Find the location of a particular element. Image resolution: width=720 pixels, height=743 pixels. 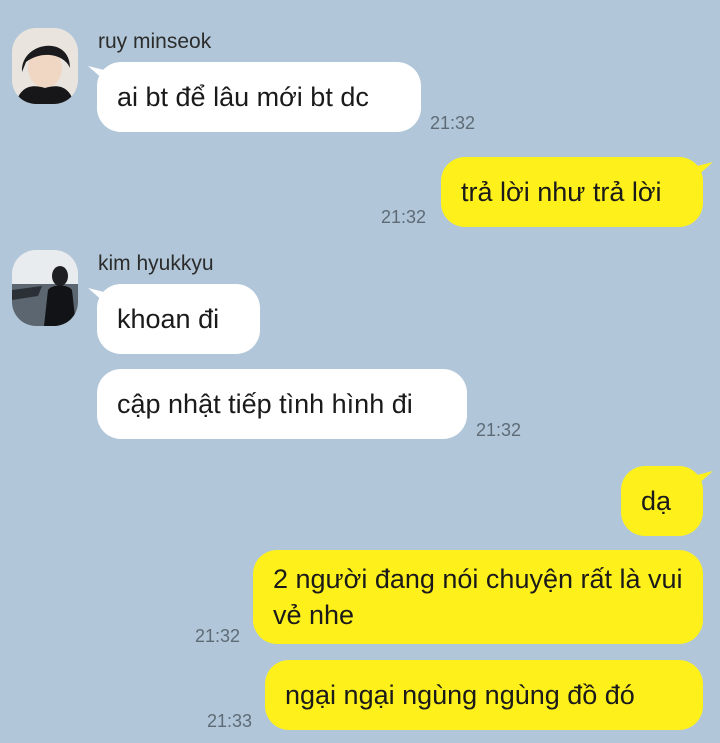

avatar-photo-waterside-icon is located at coordinates (45, 288).